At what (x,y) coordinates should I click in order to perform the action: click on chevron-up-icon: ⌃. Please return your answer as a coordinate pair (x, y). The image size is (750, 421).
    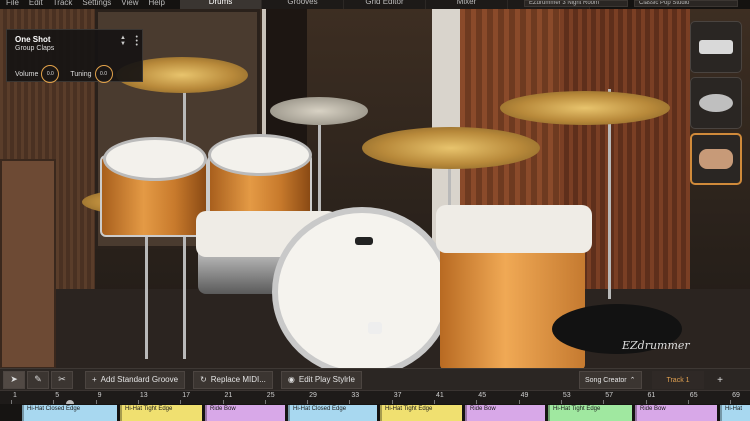
    Looking at the image, I should click on (632, 380).